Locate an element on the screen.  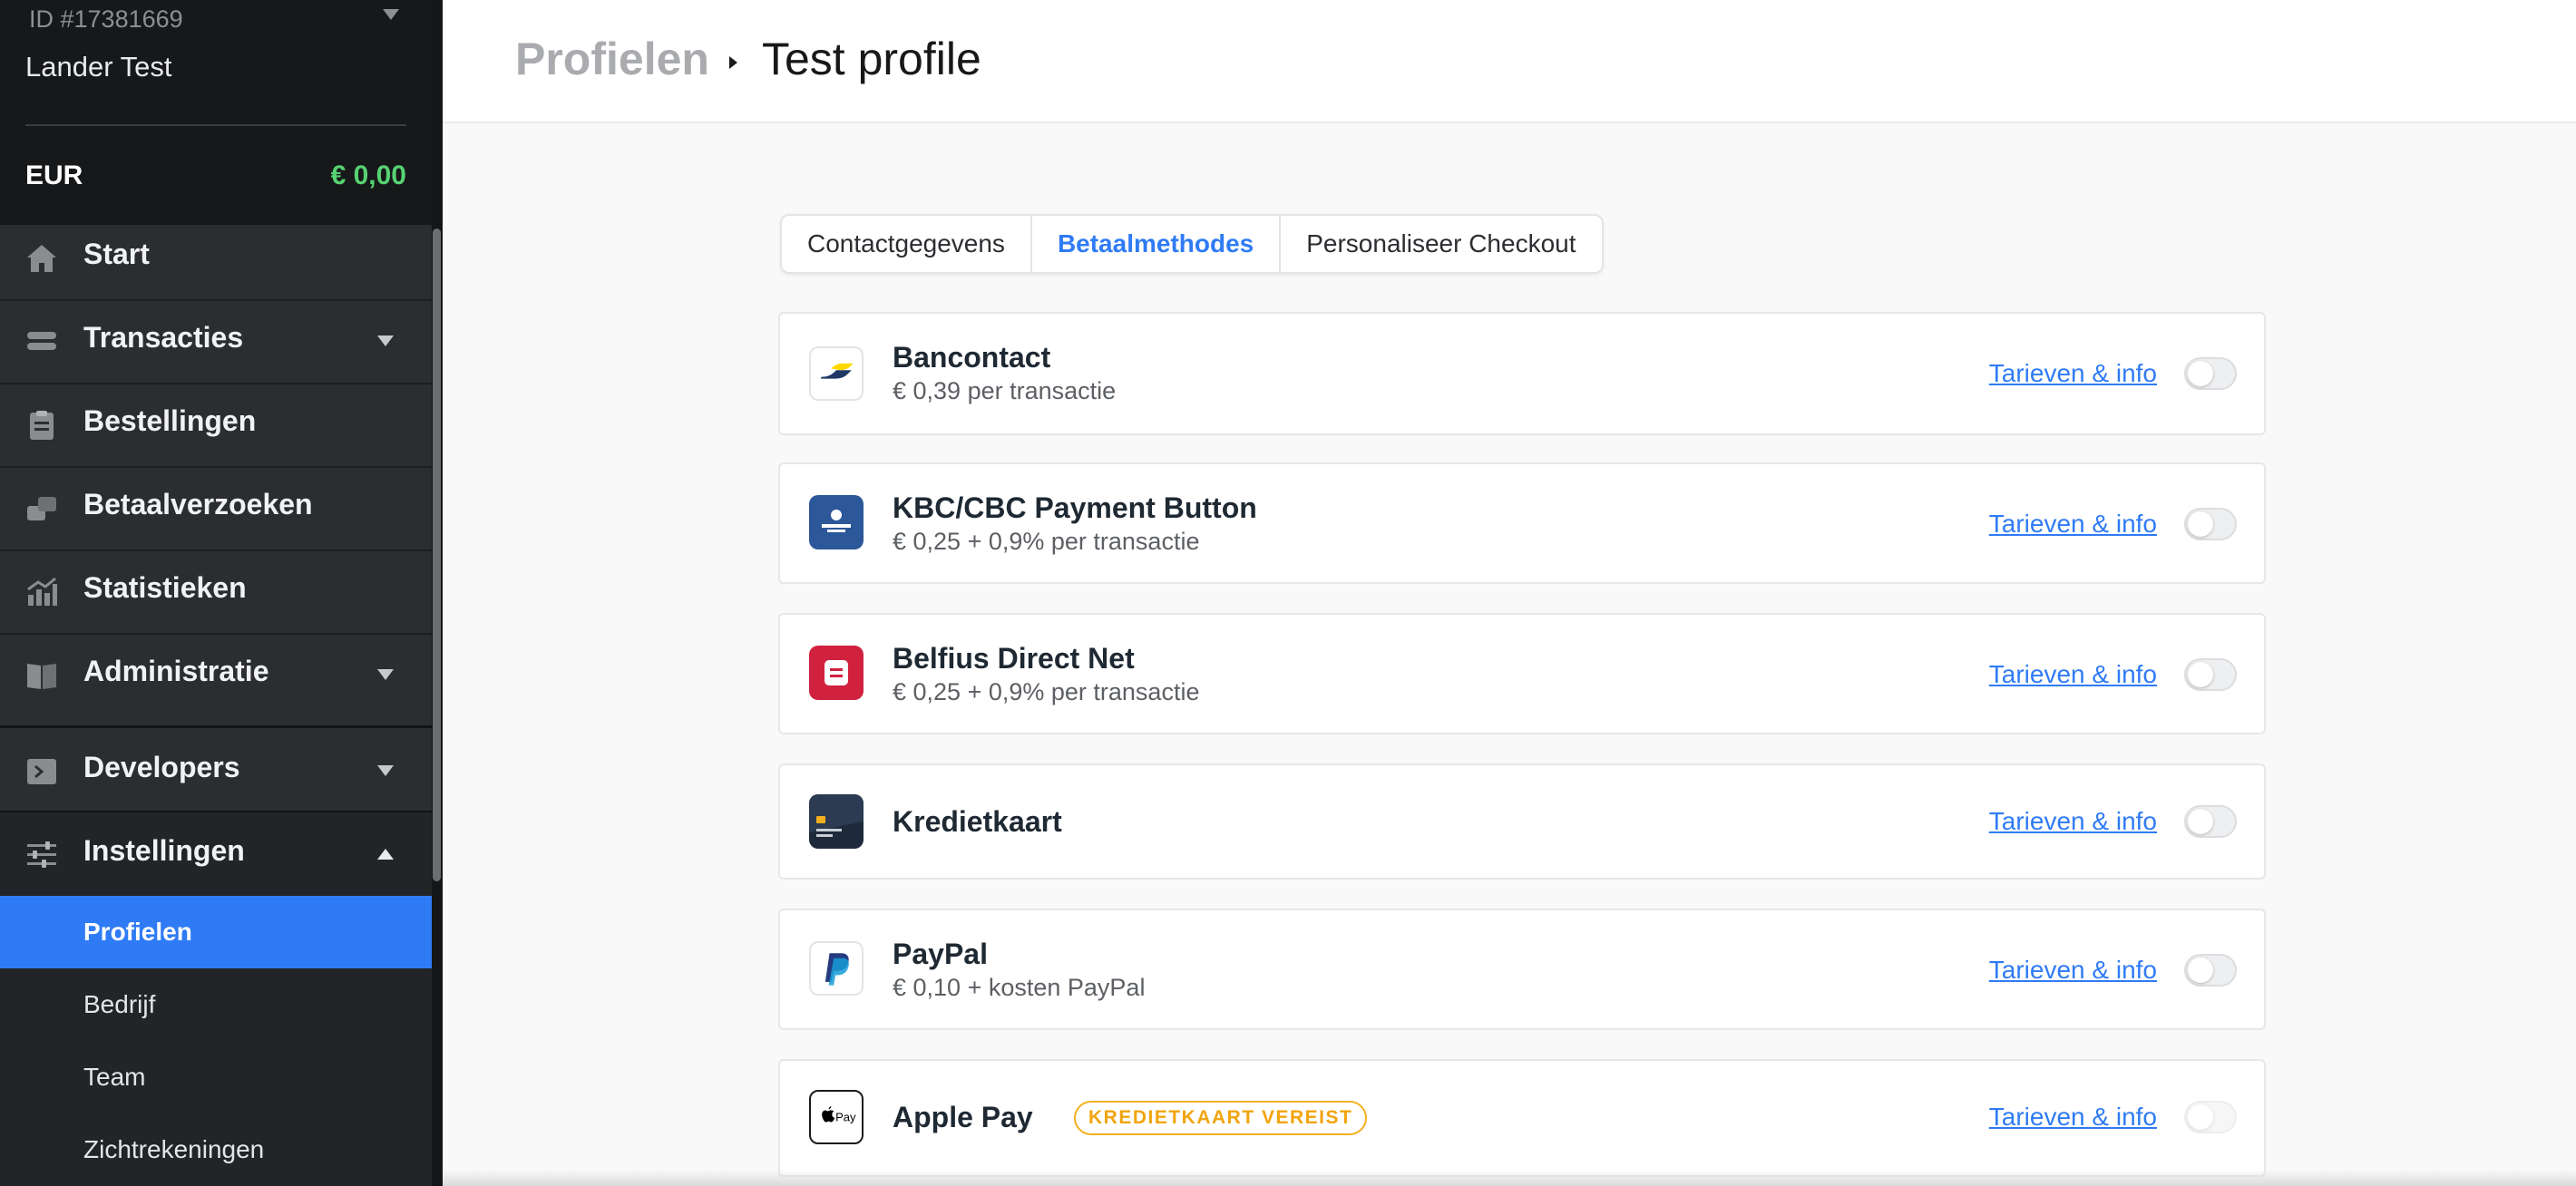
tab-contactgegevens: Contactgegevens is located at coordinates (907, 244).